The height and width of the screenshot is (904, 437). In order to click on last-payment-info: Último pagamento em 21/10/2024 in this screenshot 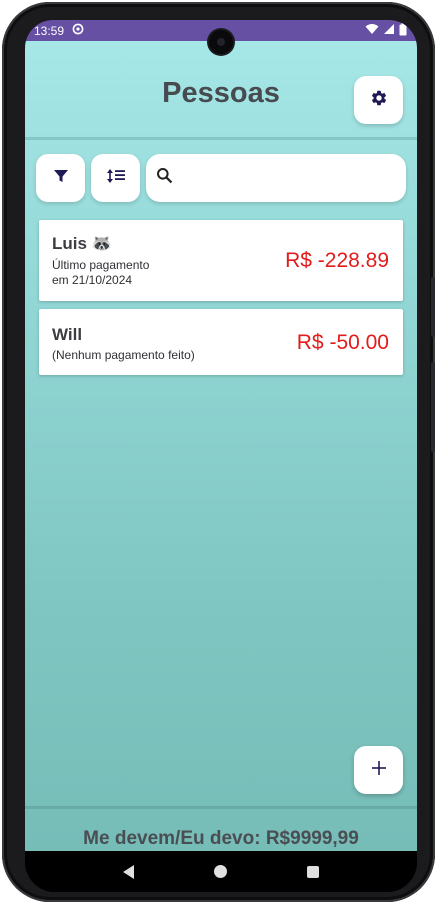, I will do `click(100, 273)`.